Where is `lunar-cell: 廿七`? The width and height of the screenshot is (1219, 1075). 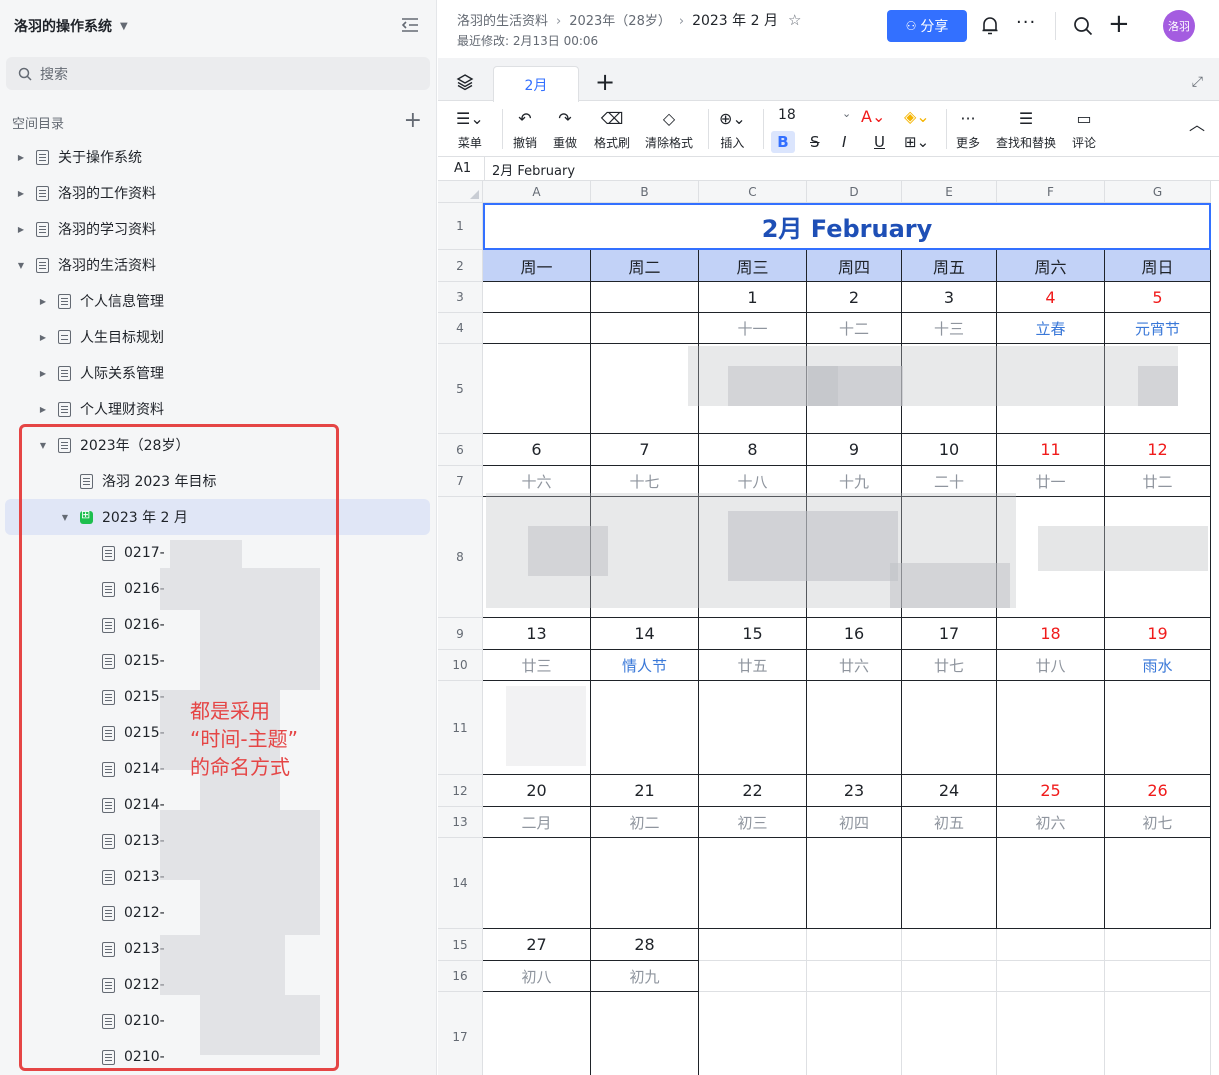 lunar-cell: 廿七 is located at coordinates (949, 665).